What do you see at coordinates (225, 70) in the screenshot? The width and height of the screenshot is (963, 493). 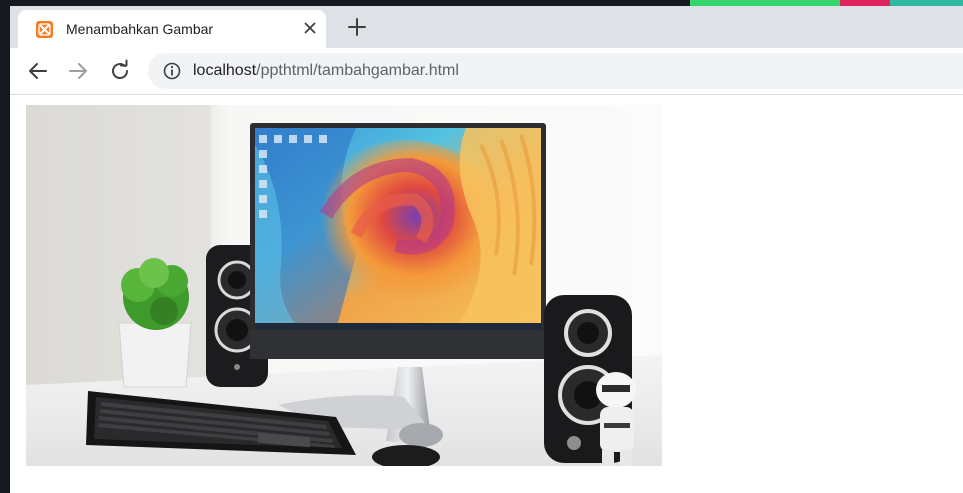 I see `url-host: localhost` at bounding box center [225, 70].